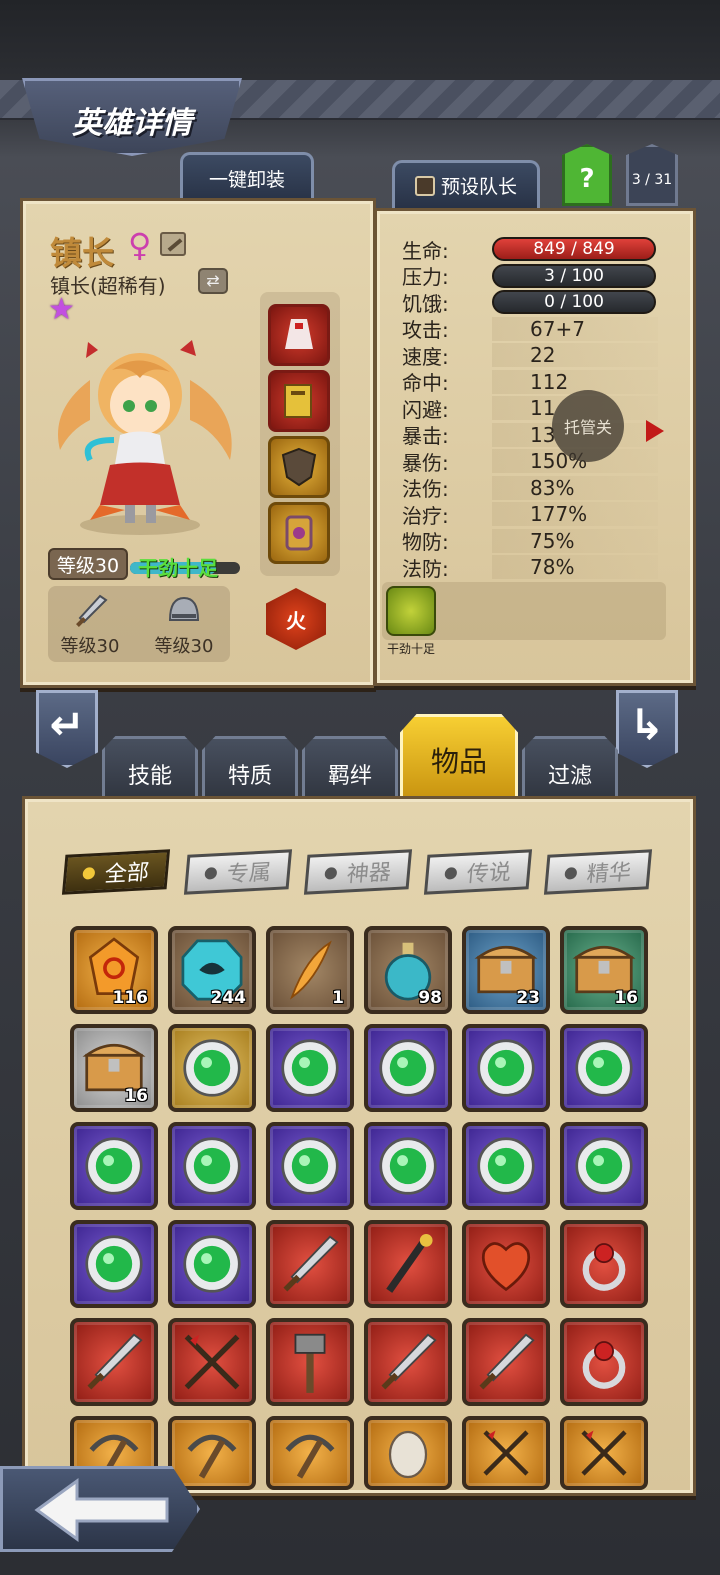 This screenshot has height=1575, width=720. Describe the element at coordinates (100, 1509) in the screenshot. I see `back-button` at that location.